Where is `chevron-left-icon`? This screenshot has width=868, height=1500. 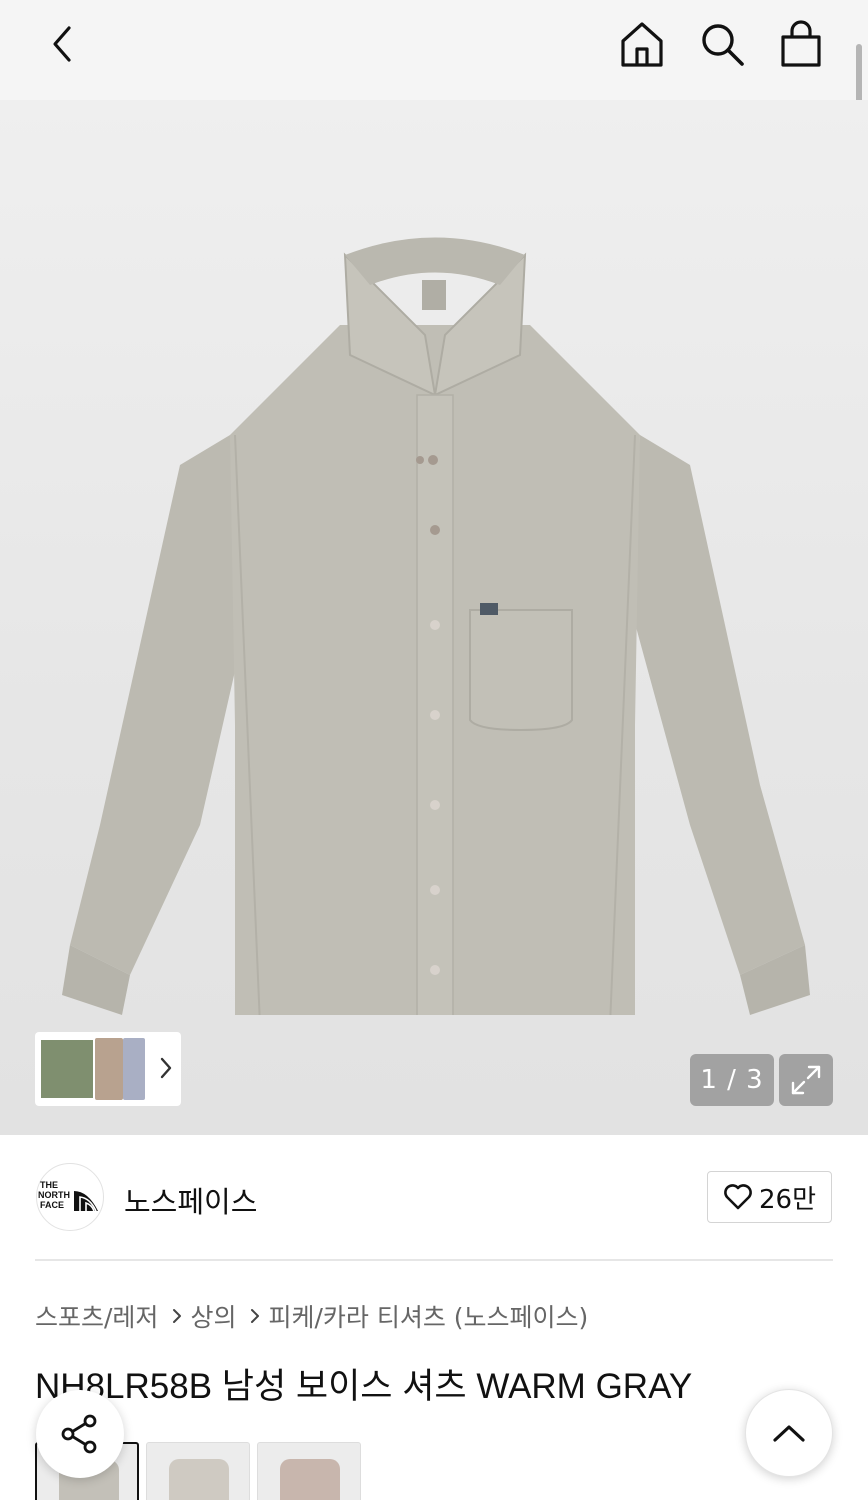
chevron-left-icon is located at coordinates (62, 44).